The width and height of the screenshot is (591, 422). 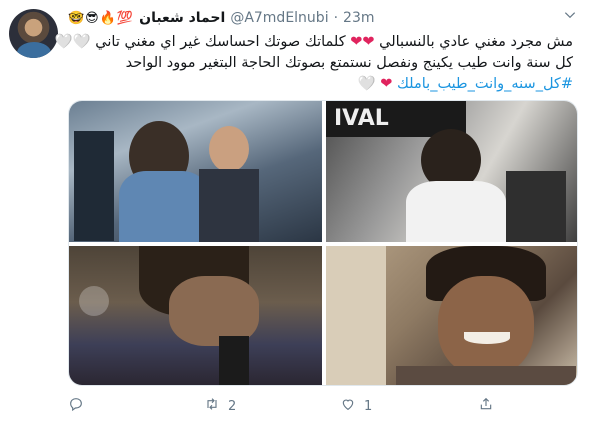 What do you see at coordinates (485, 84) in the screenshot?
I see `hashtag-link: #كل_سنه_وانت_طيب_باملك` at bounding box center [485, 84].